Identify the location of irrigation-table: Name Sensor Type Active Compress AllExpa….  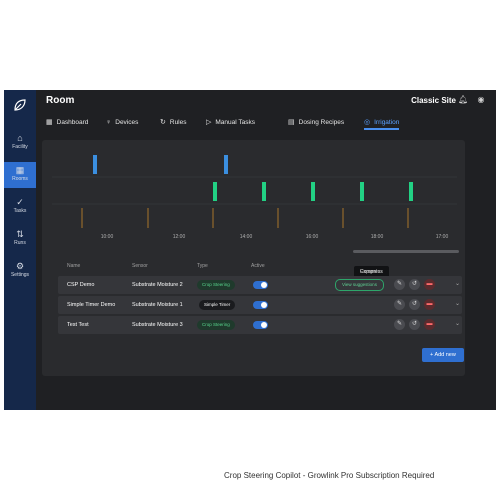
(260, 295).